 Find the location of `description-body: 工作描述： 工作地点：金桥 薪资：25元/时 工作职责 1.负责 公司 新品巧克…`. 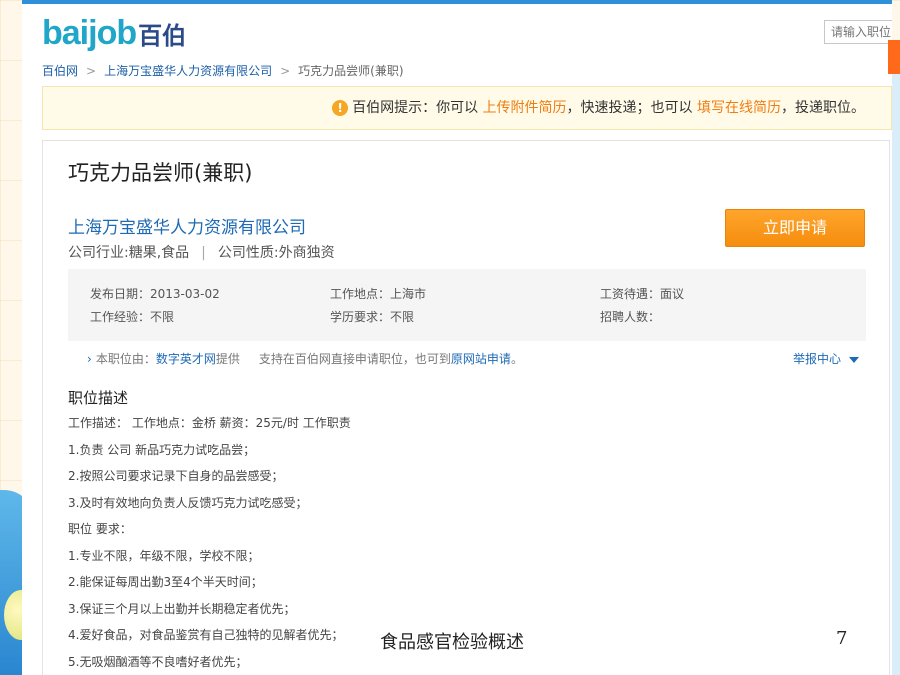

description-body: 工作描述： 工作地点：金桥 薪资：25元/时 工作职责 1.负责 公司 新品巧克… is located at coordinates (209, 545).